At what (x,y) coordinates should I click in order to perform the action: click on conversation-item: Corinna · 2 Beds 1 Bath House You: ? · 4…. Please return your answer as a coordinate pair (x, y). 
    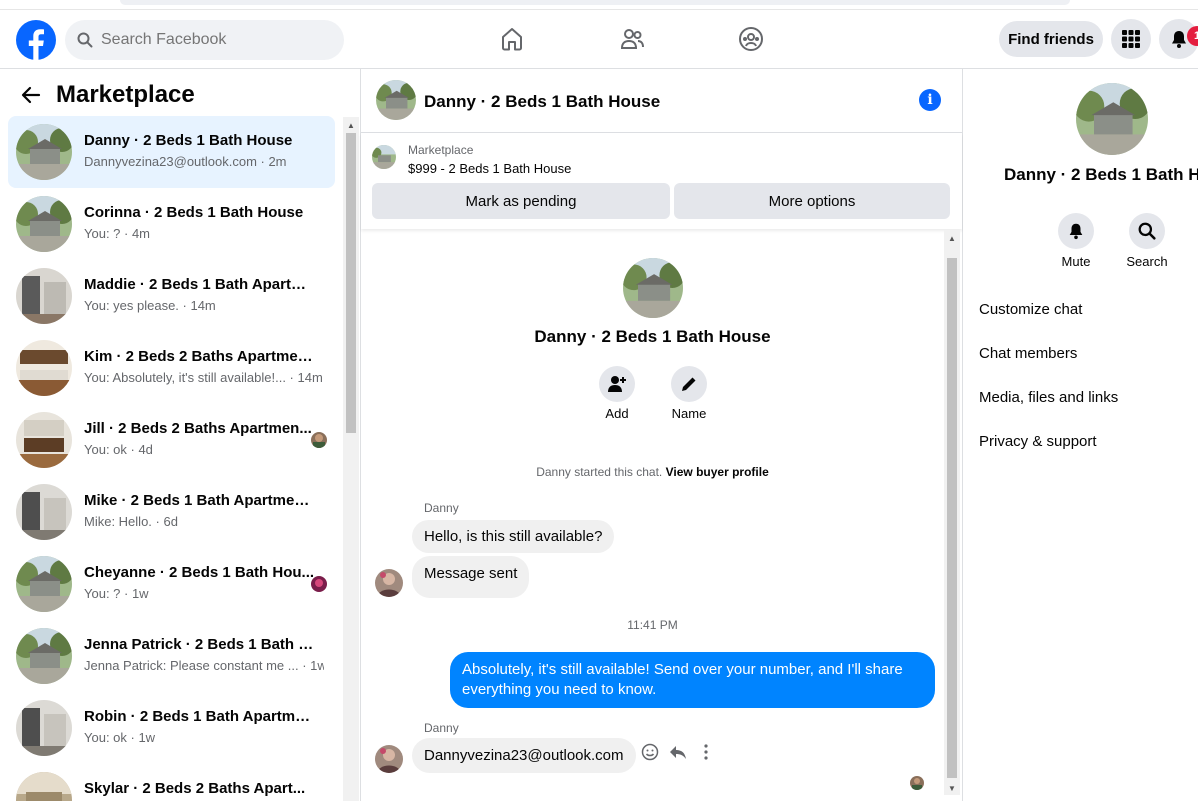
    Looking at the image, I should click on (171, 224).